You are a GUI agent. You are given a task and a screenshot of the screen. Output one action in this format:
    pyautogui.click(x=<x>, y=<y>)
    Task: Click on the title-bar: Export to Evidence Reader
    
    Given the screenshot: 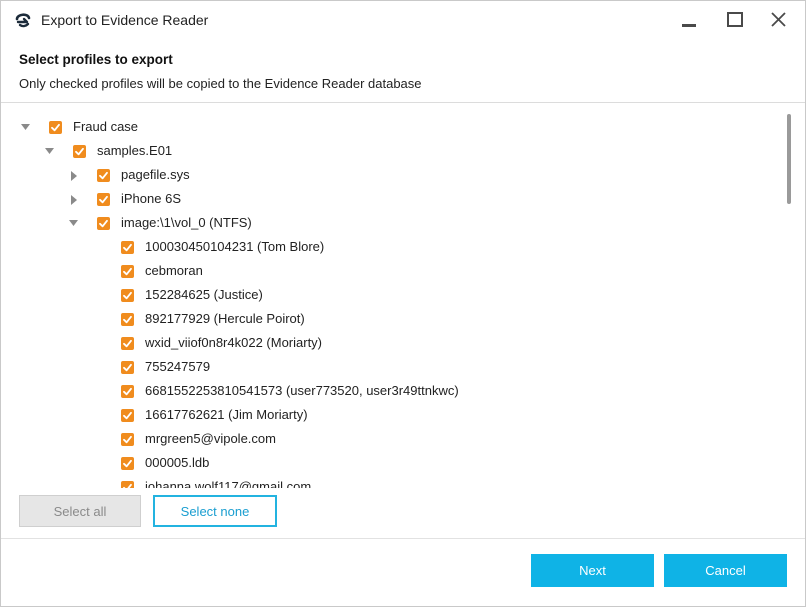 What is the action you would take?
    pyautogui.click(x=403, y=20)
    